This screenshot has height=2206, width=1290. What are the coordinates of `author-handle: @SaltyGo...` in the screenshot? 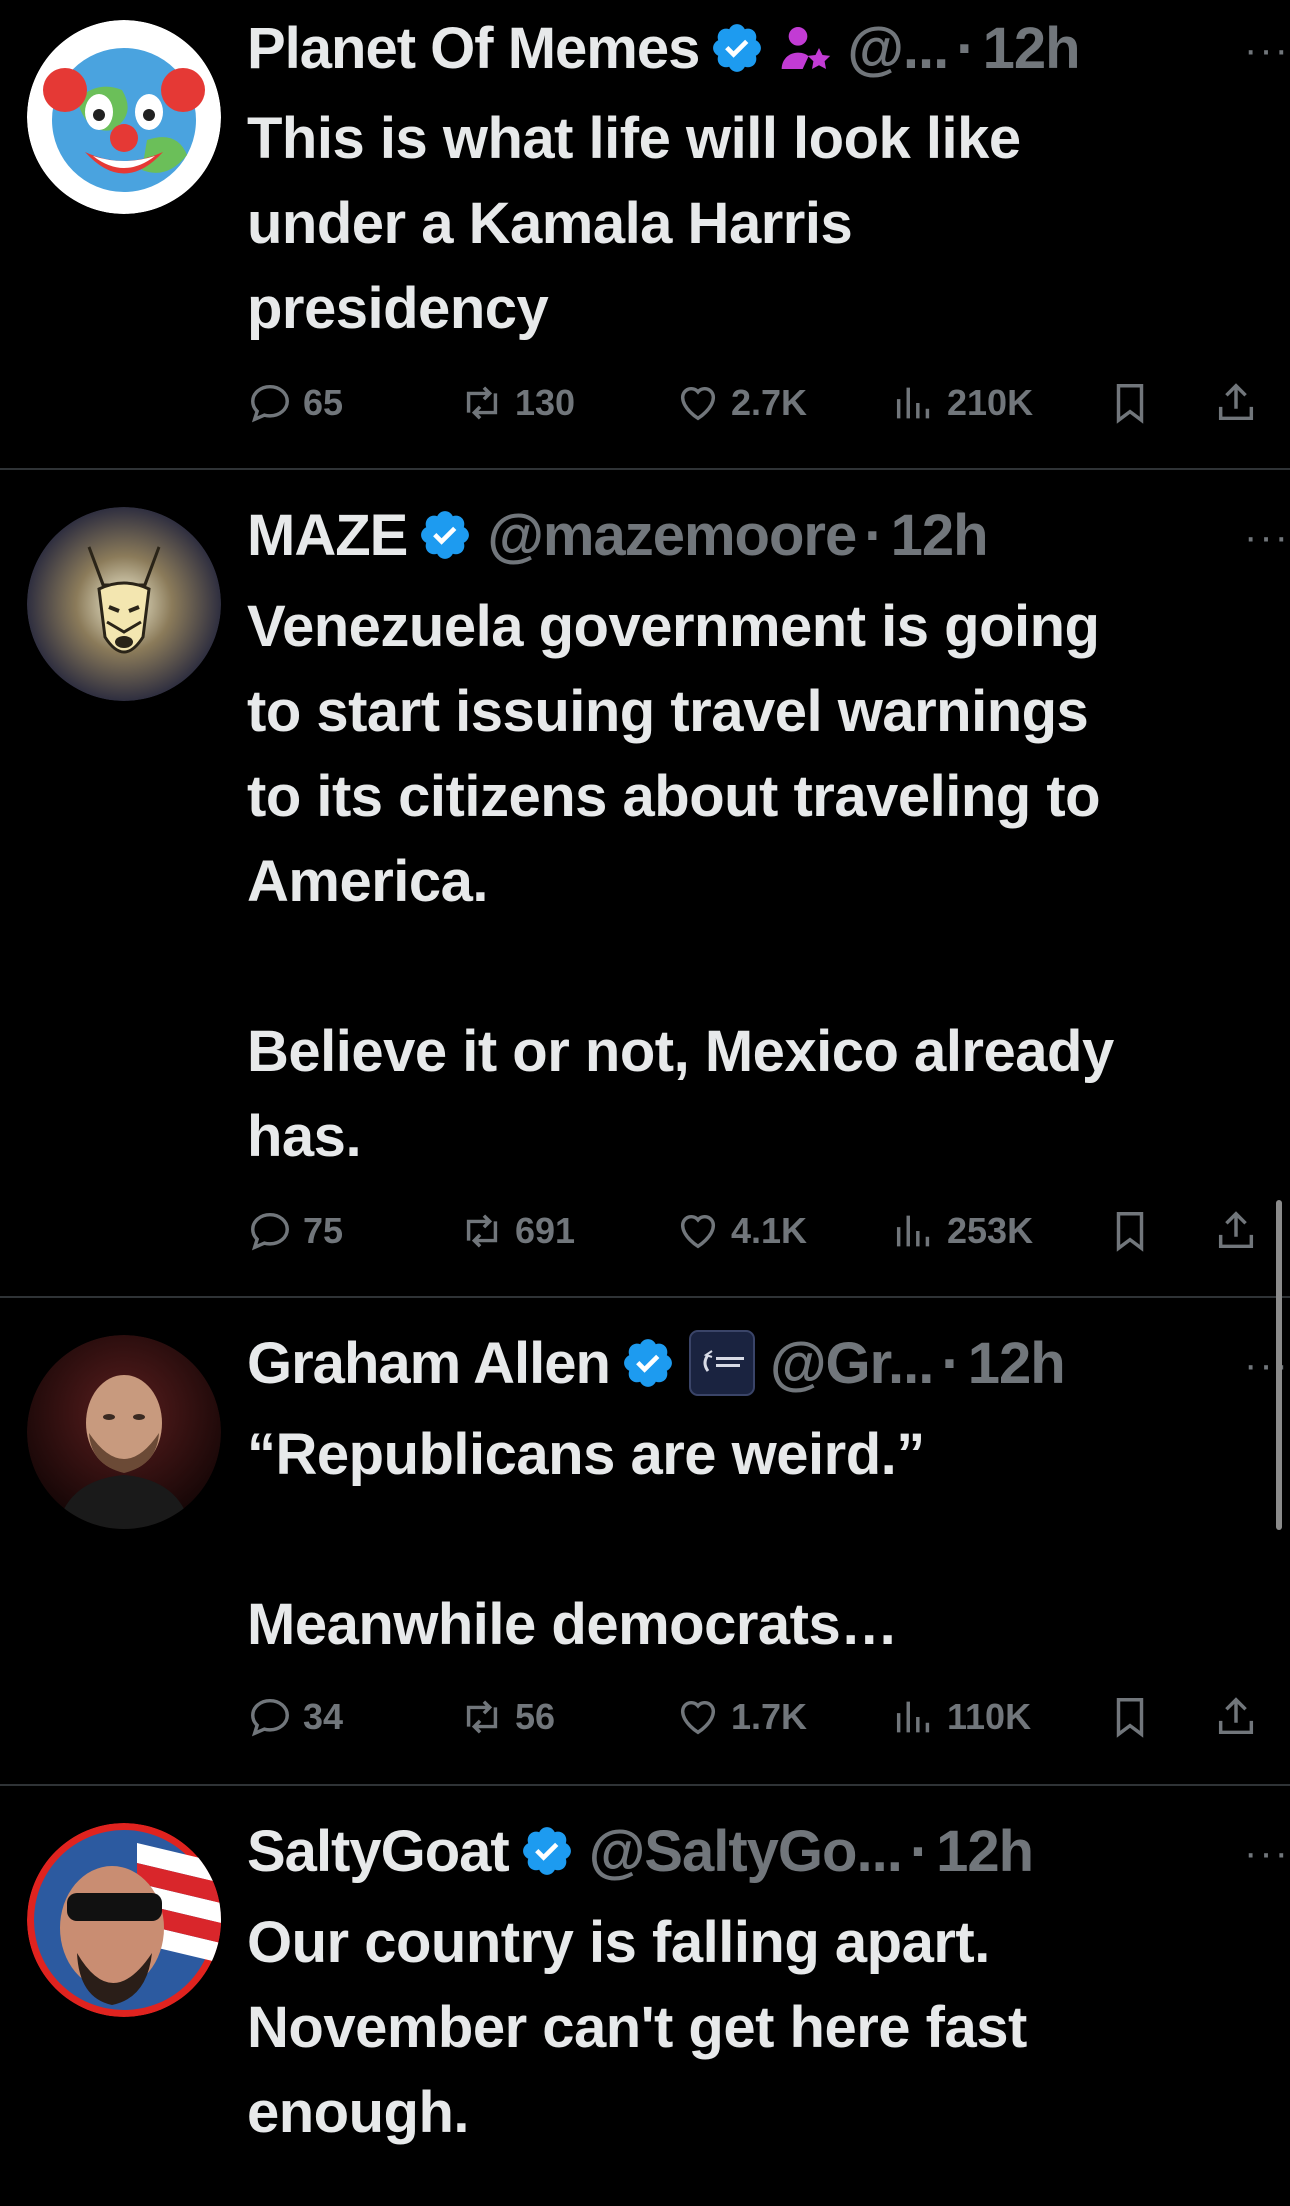 It's located at (746, 1851).